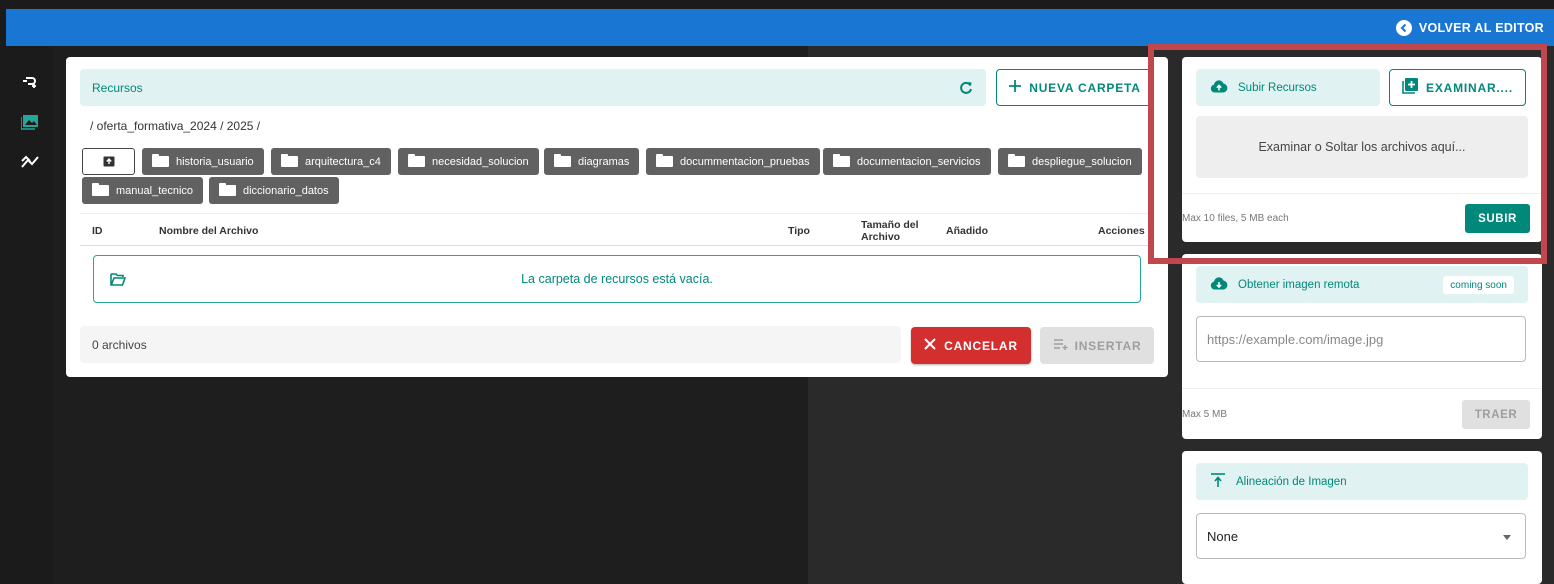 This screenshot has height=584, width=1554. Describe the element at coordinates (907, 161) in the screenshot. I see `folder-chip: documentacion_servicios` at that location.